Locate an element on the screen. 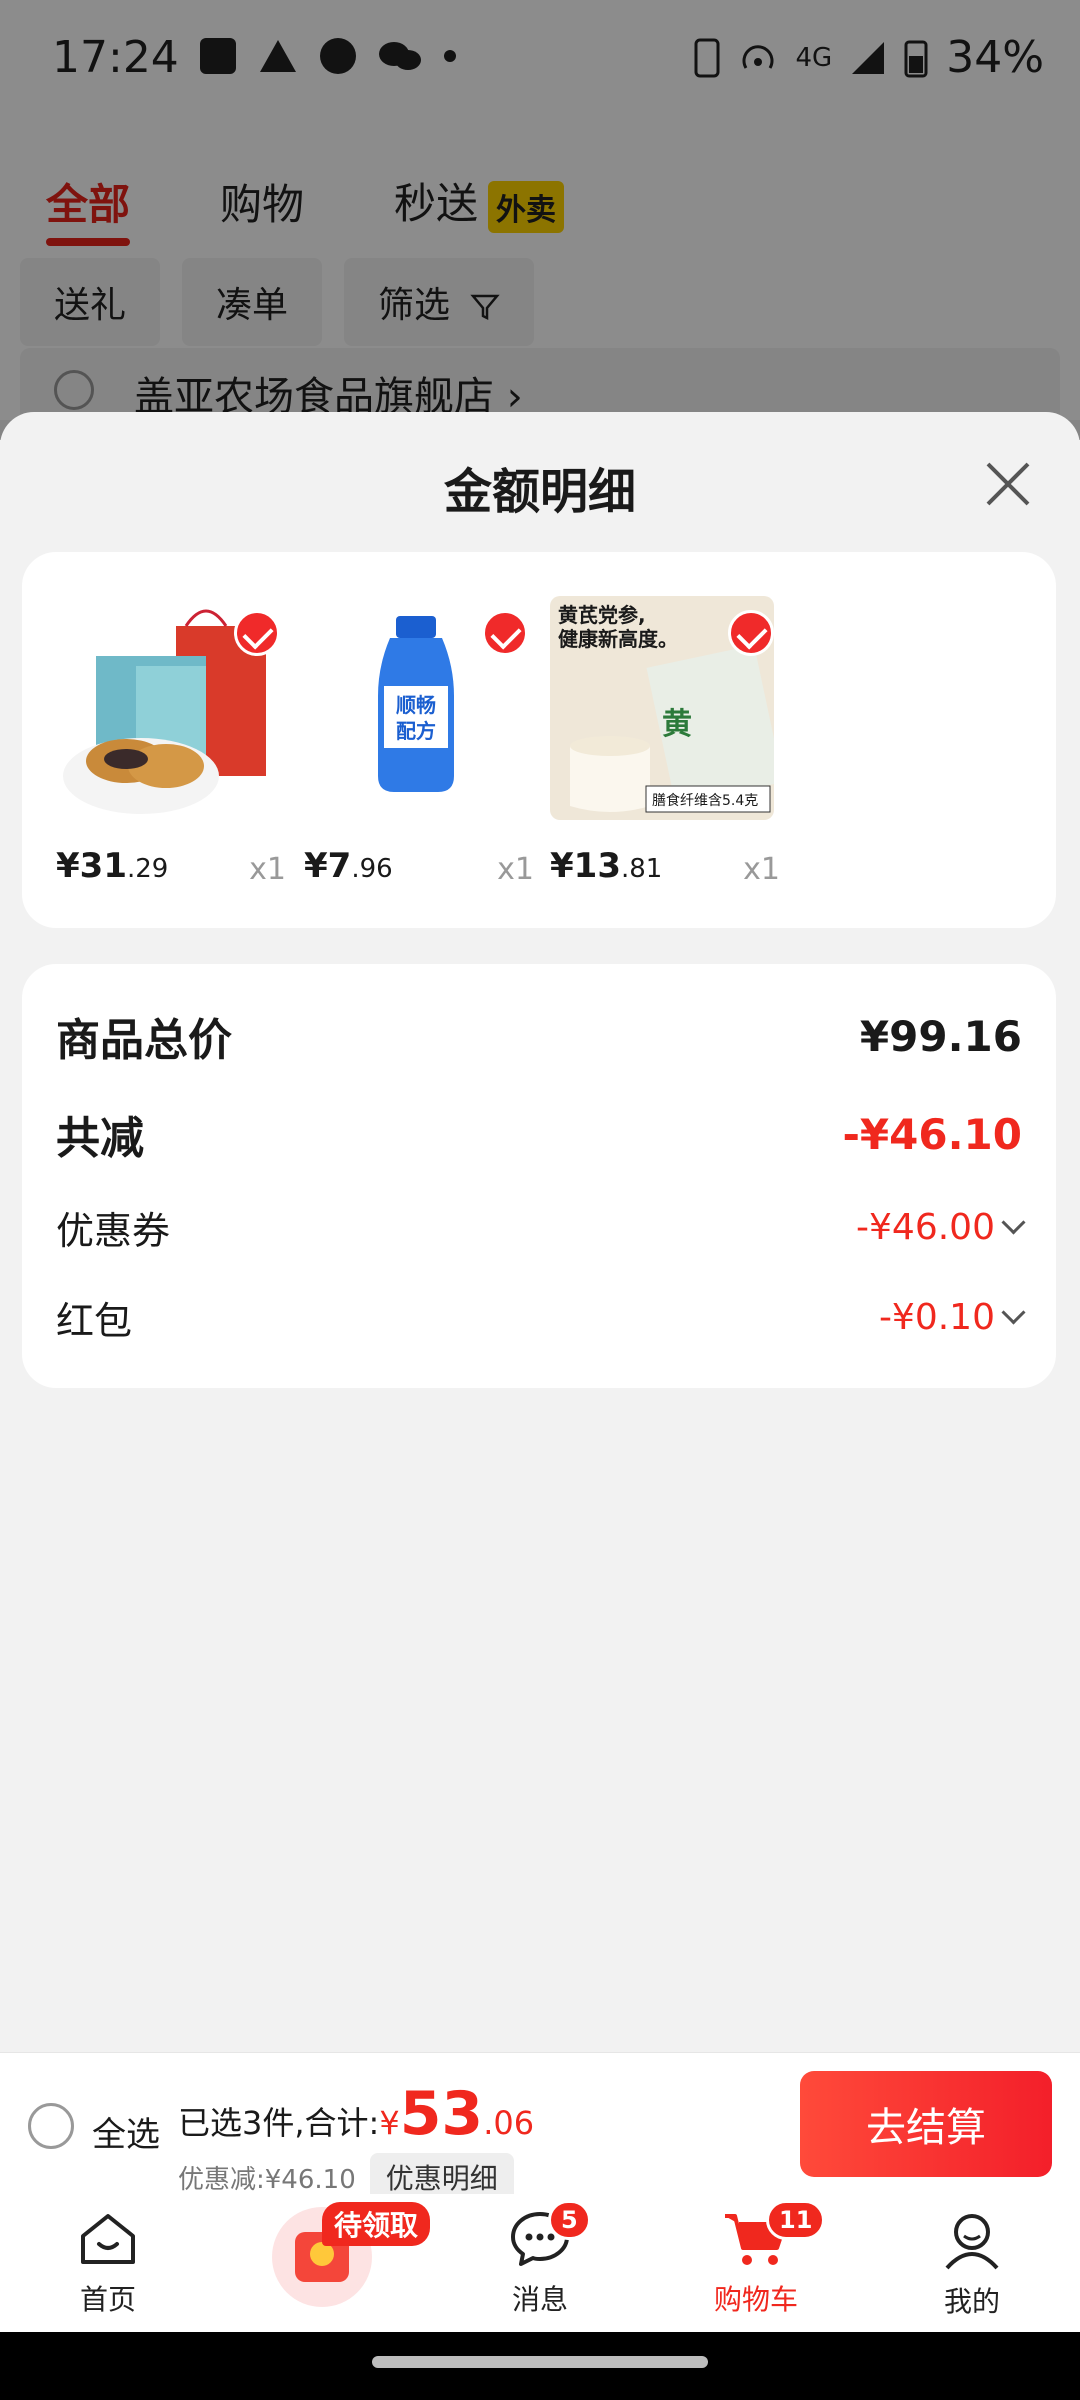 Image resolution: width=1080 pixels, height=2400 pixels. tab-home: 首页 is located at coordinates (108, 2264).